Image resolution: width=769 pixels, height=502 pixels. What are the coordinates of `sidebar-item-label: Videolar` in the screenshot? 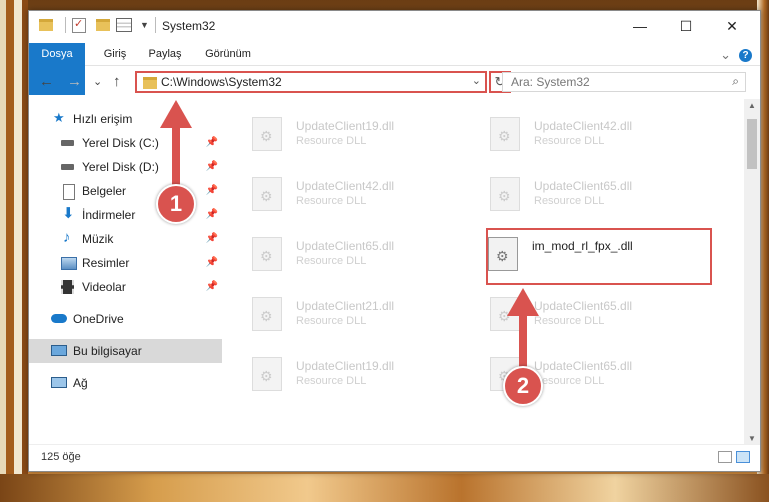 It's located at (104, 287).